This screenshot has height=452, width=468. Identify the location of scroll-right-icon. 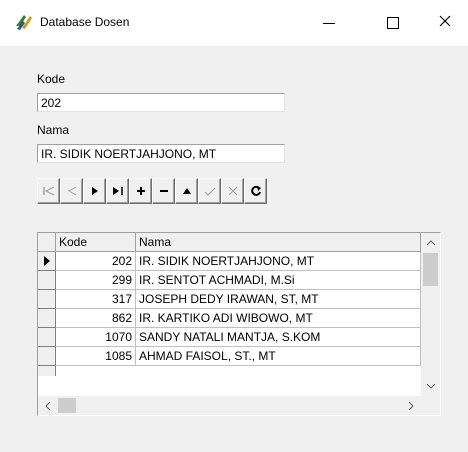
(411, 405).